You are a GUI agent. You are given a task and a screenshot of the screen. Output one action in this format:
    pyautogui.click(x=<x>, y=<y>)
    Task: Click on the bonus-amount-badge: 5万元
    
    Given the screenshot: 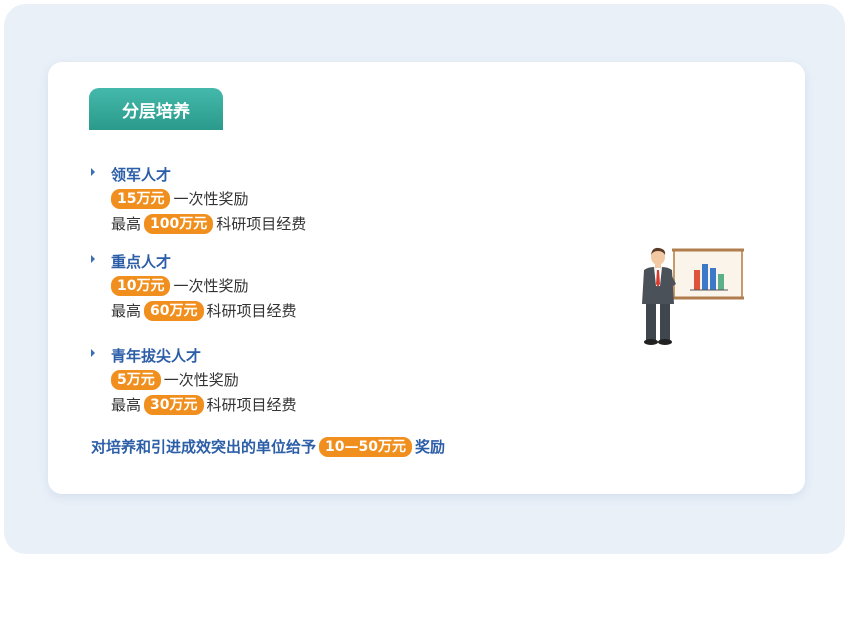 What is the action you would take?
    pyautogui.click(x=136, y=379)
    